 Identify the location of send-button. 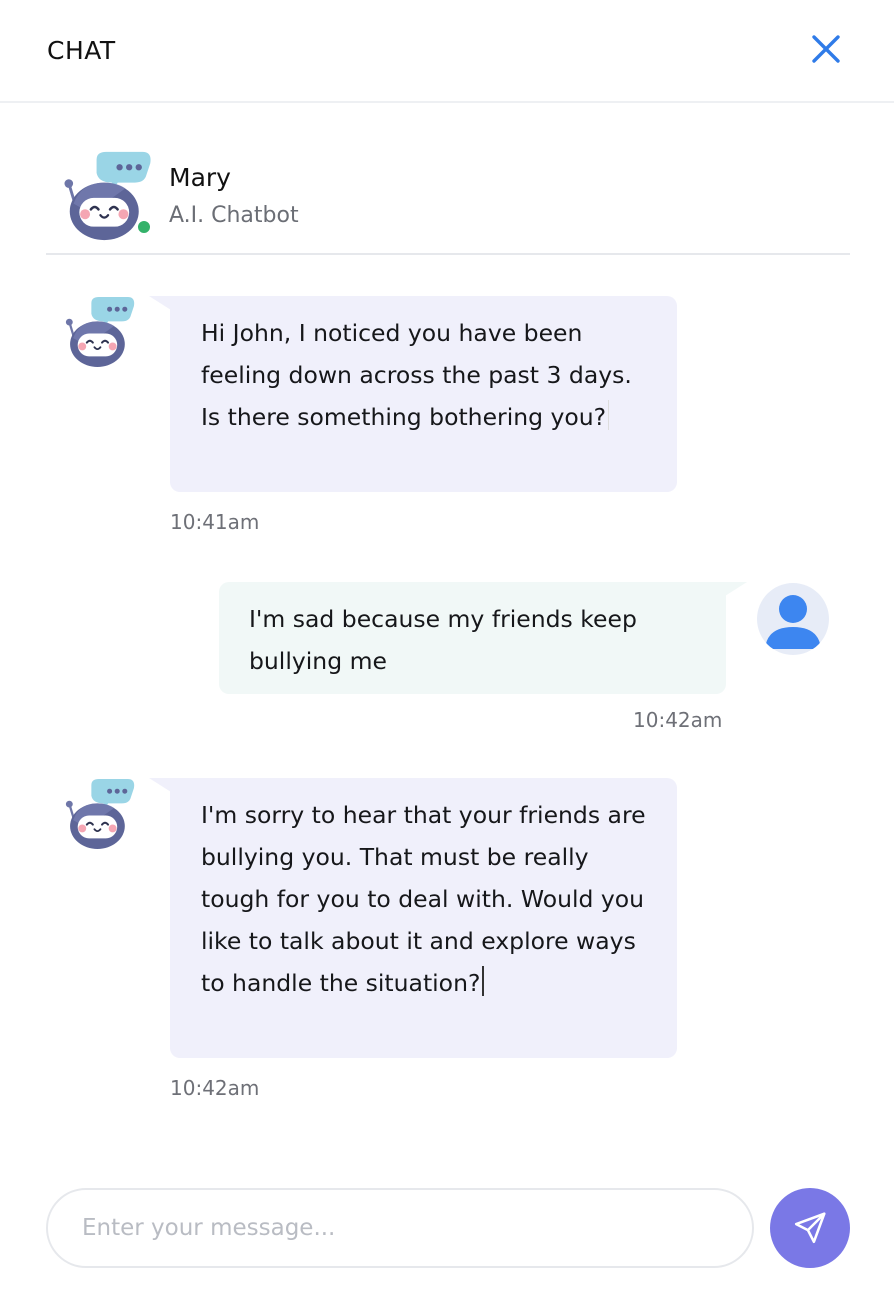
(810, 1228).